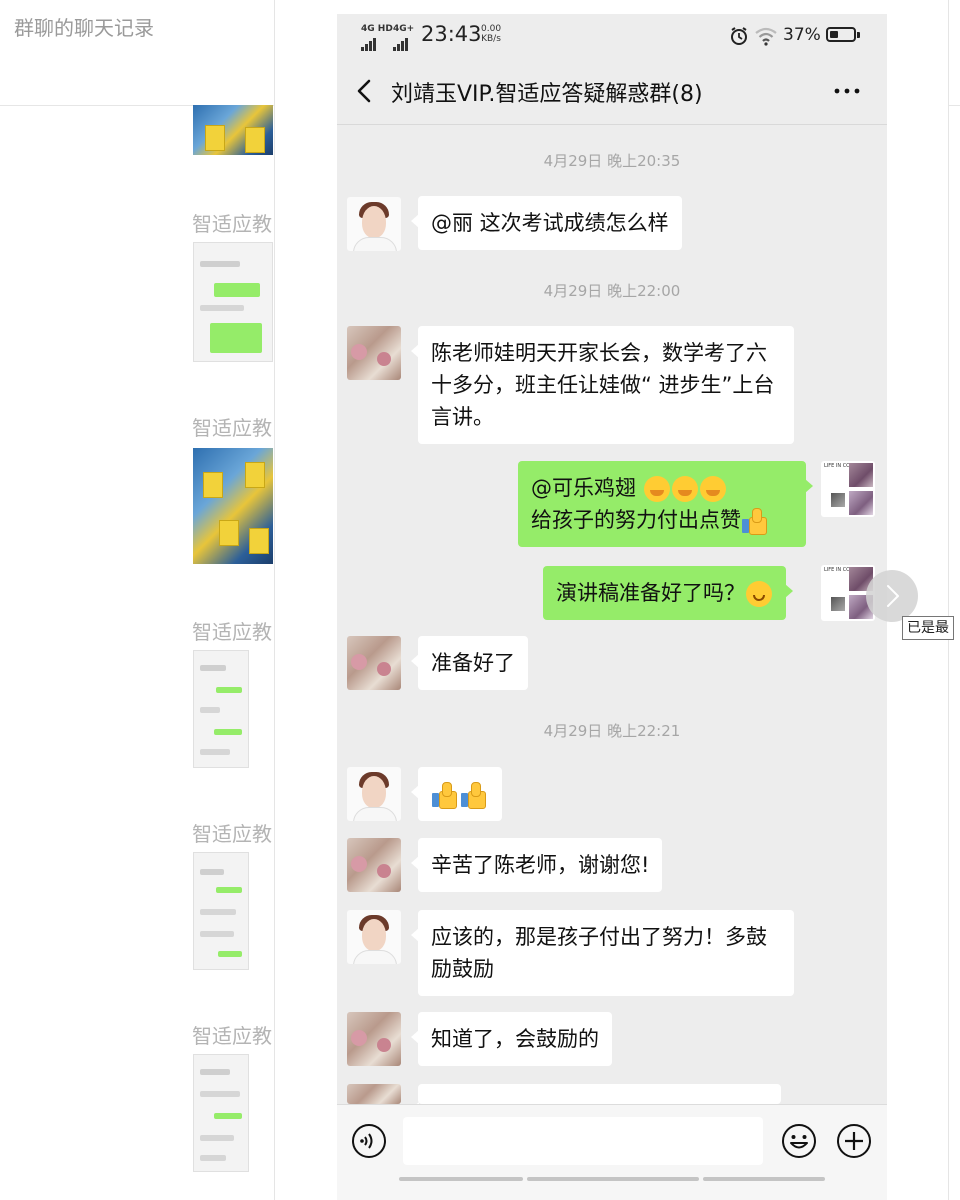 The height and width of the screenshot is (1200, 960). I want to click on message-bubble: 演讲稿准备好了吗？, so click(668, 593).